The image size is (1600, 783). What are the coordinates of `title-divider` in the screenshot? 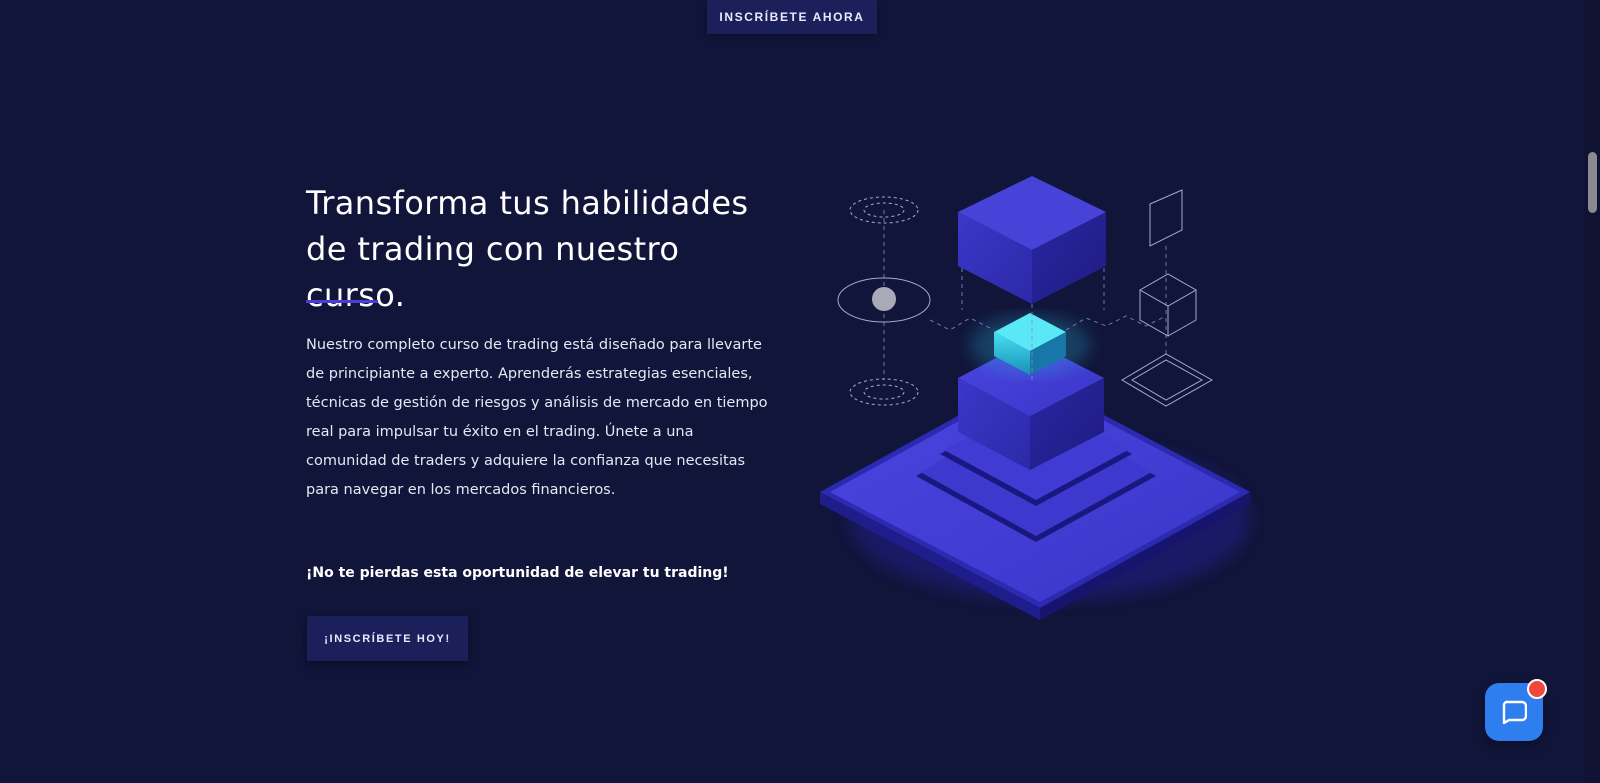 It's located at (342, 301).